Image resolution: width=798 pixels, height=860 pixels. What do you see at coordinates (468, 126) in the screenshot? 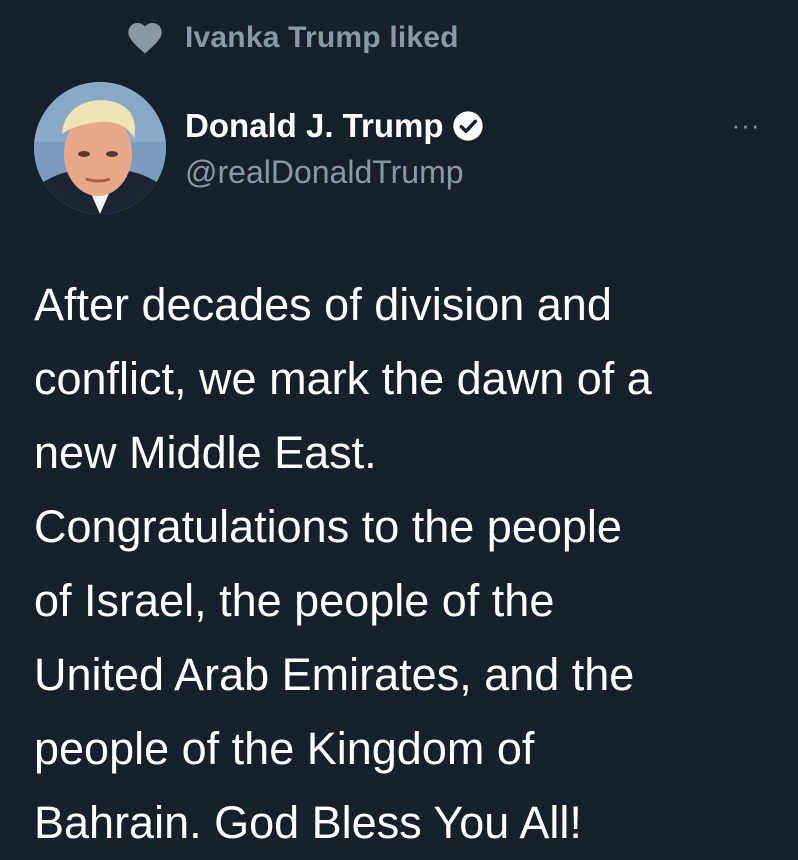
I see `verified-badge-icon` at bounding box center [468, 126].